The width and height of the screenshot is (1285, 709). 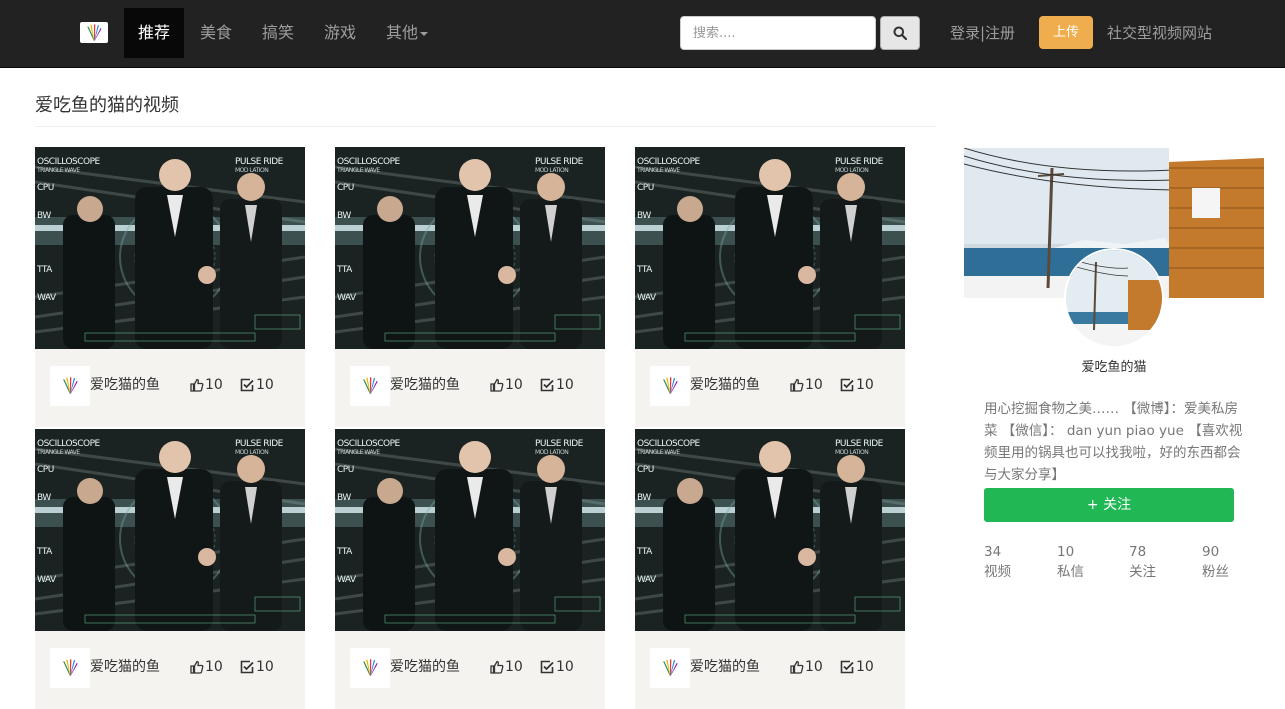 I want to click on profile-name: 爱吃鱼的猫, so click(x=1114, y=368).